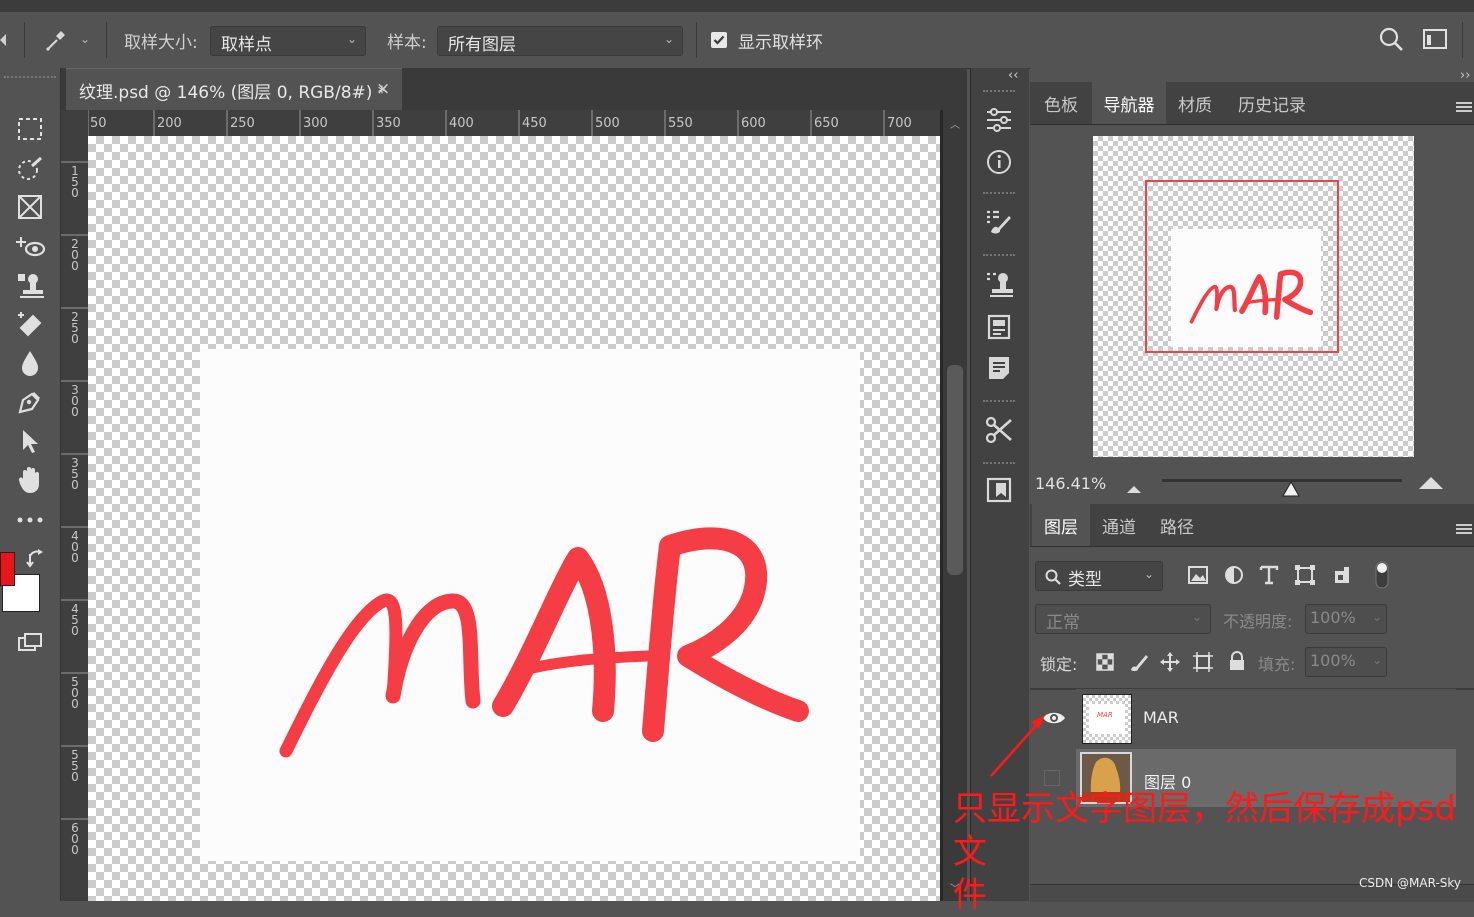 The image size is (1474, 917). I want to click on document-tab: 纹理.psd @ 146% (图层 0, RGB/8#) * ×, so click(234, 89).